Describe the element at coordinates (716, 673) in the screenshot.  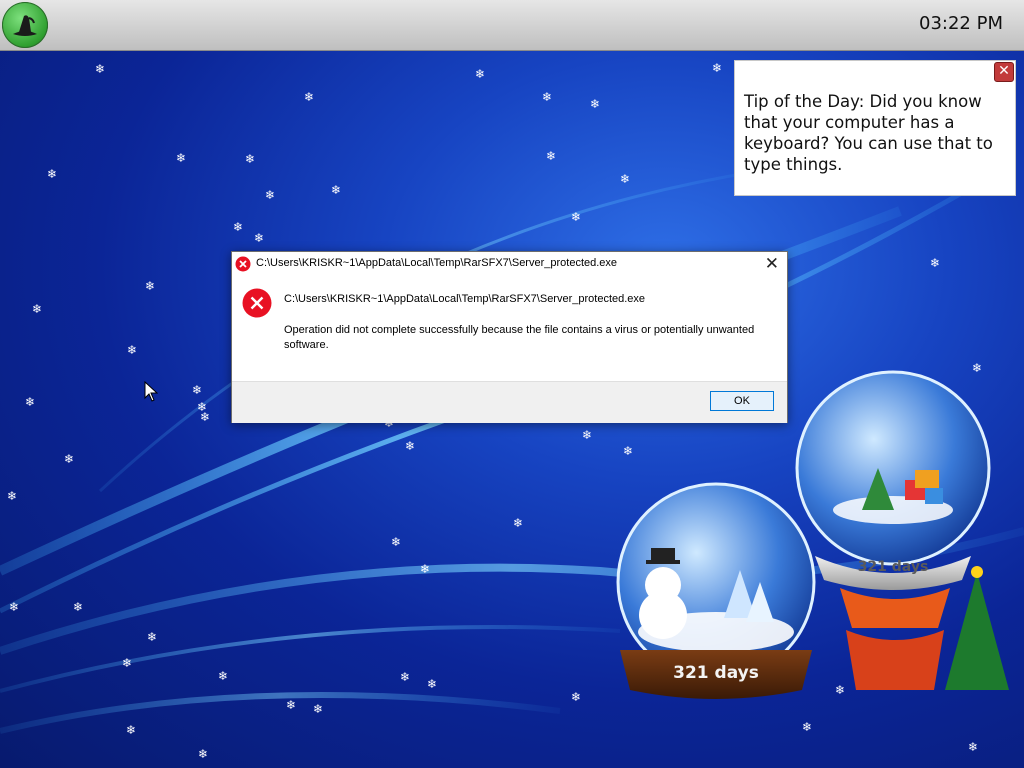
I see `globe-left-counter: 321 days` at that location.